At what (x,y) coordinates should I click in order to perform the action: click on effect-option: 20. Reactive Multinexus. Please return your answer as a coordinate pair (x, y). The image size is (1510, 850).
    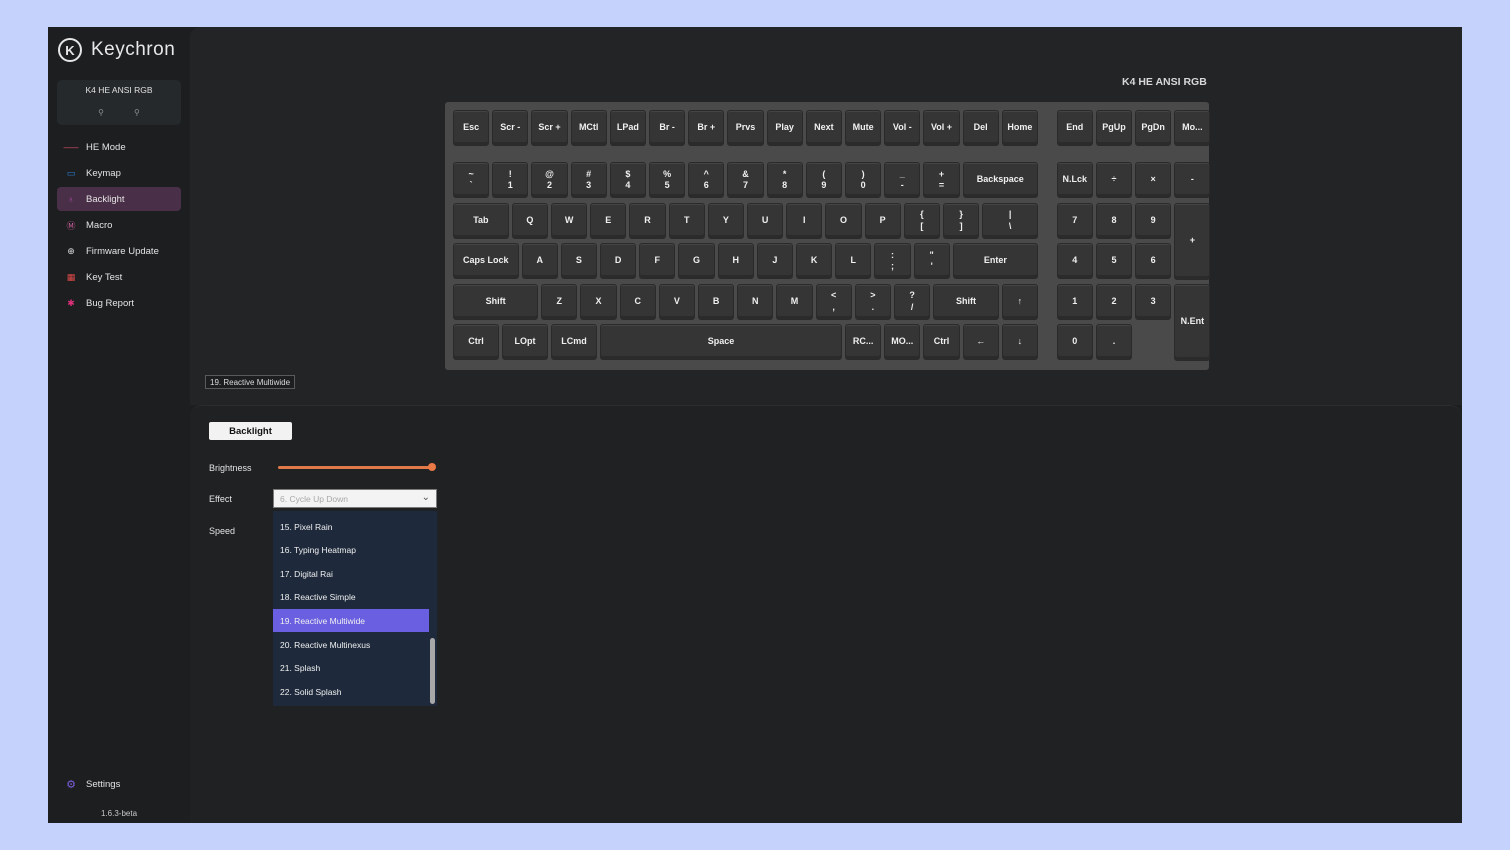
    Looking at the image, I should click on (351, 644).